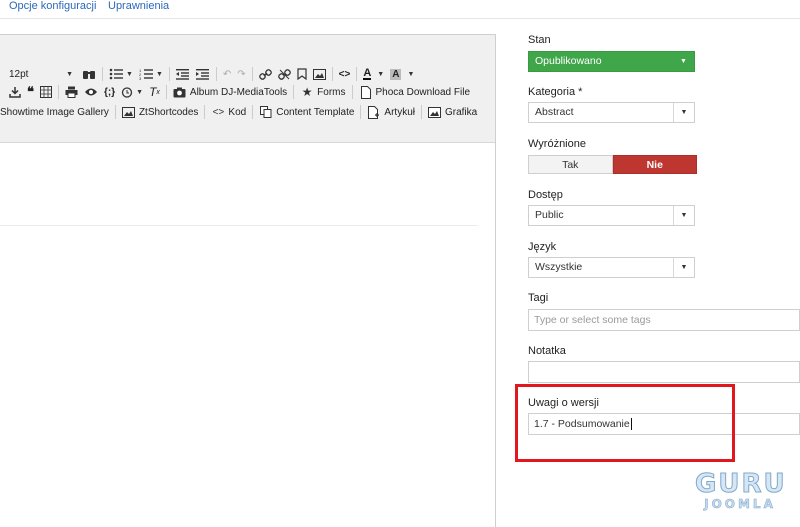 The width and height of the screenshot is (800, 527). Describe the element at coordinates (664, 320) in the screenshot. I see `tags-input: Type or select some tags` at that location.